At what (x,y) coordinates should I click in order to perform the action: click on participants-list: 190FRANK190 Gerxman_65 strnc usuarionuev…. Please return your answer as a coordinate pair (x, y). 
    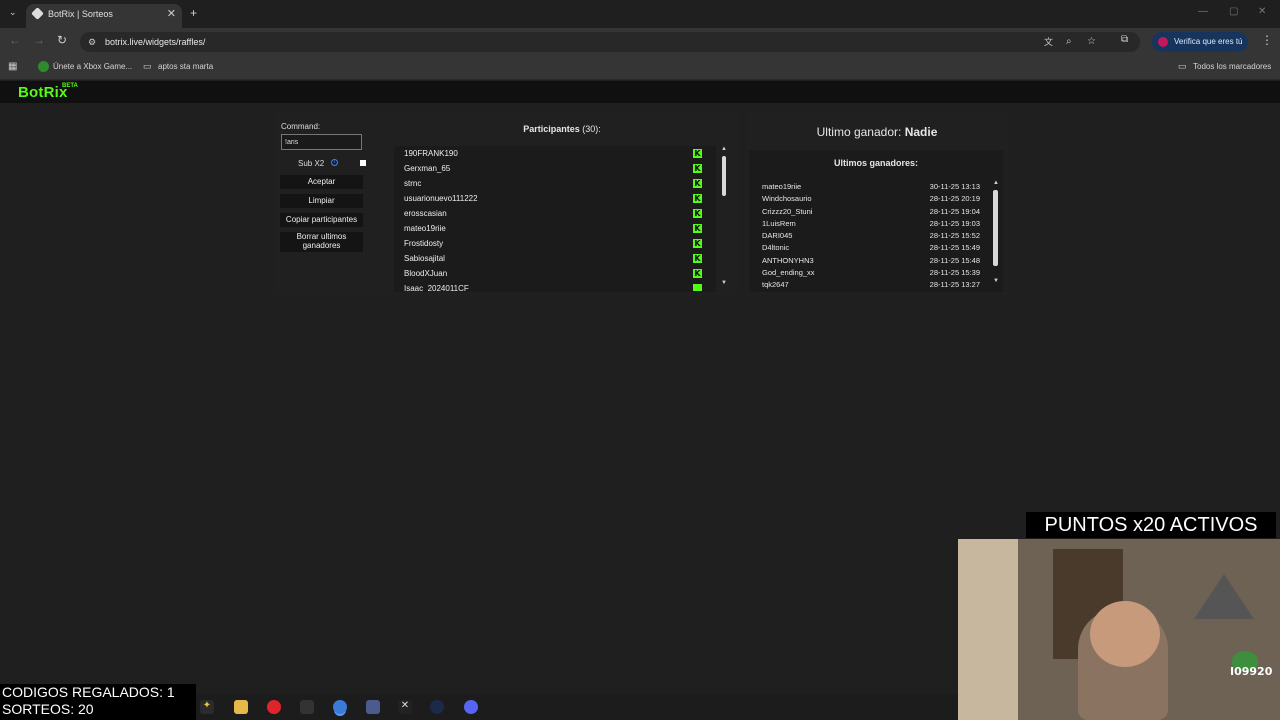
    Looking at the image, I should click on (555, 219).